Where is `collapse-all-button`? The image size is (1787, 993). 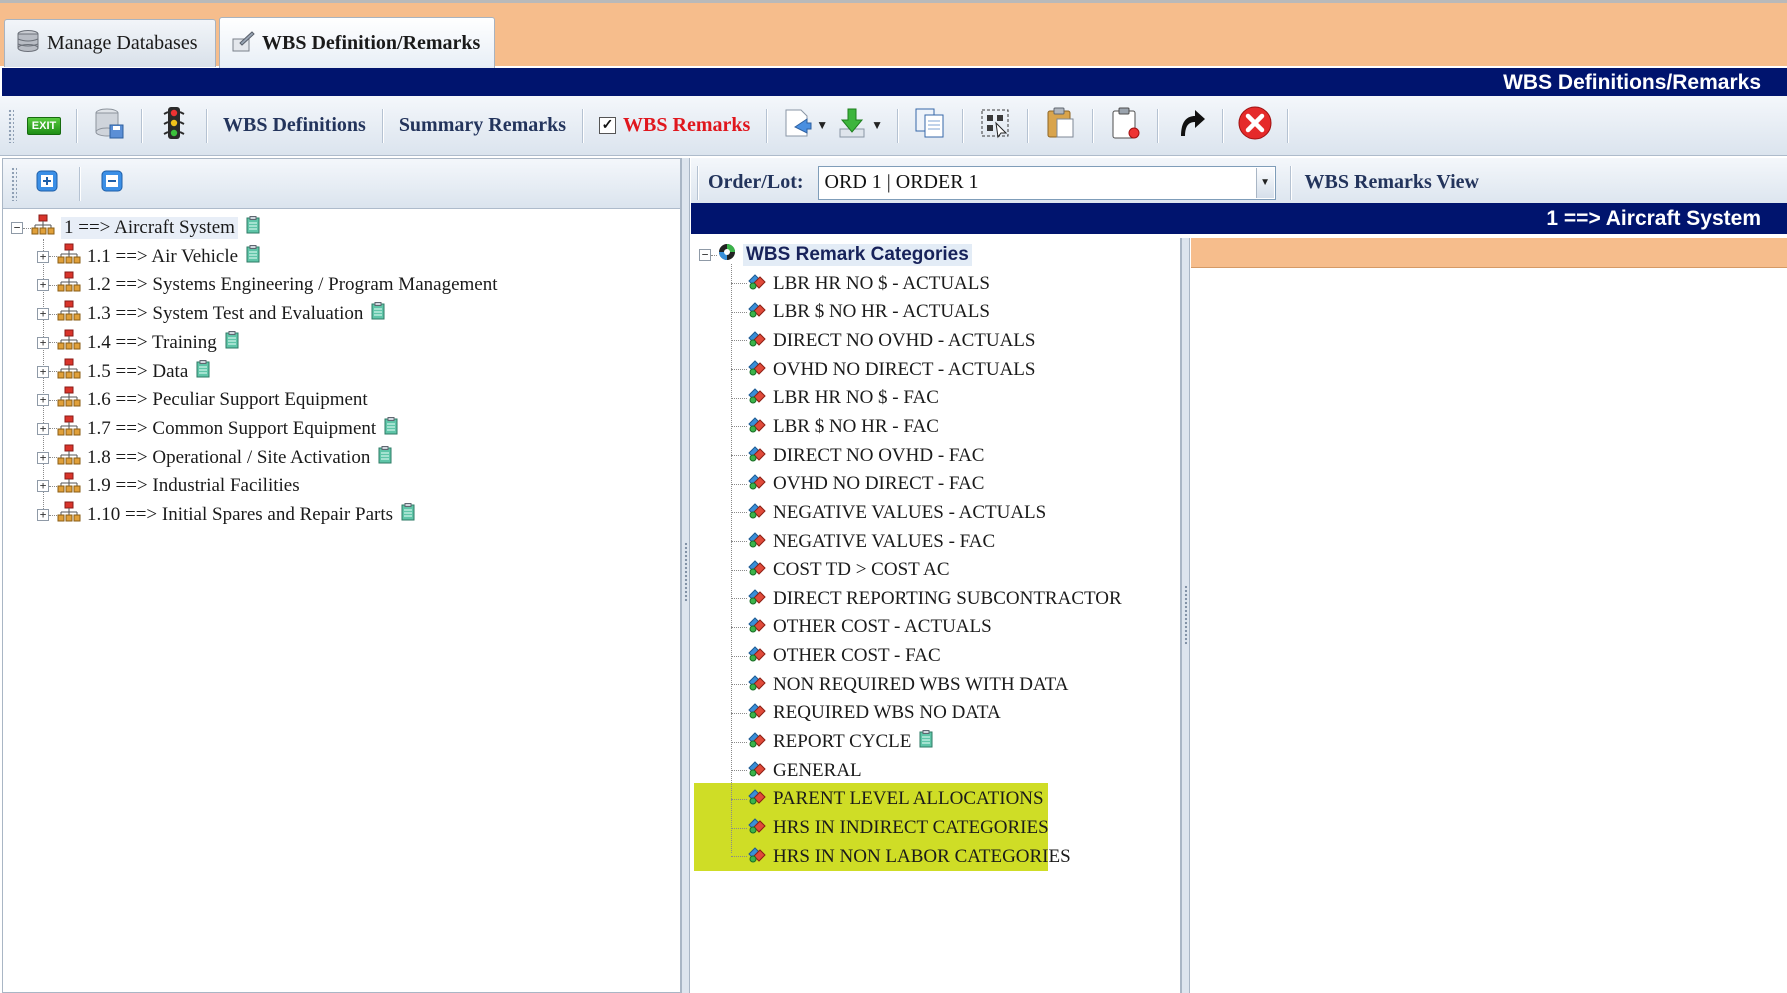
collapse-all-button is located at coordinates (112, 184).